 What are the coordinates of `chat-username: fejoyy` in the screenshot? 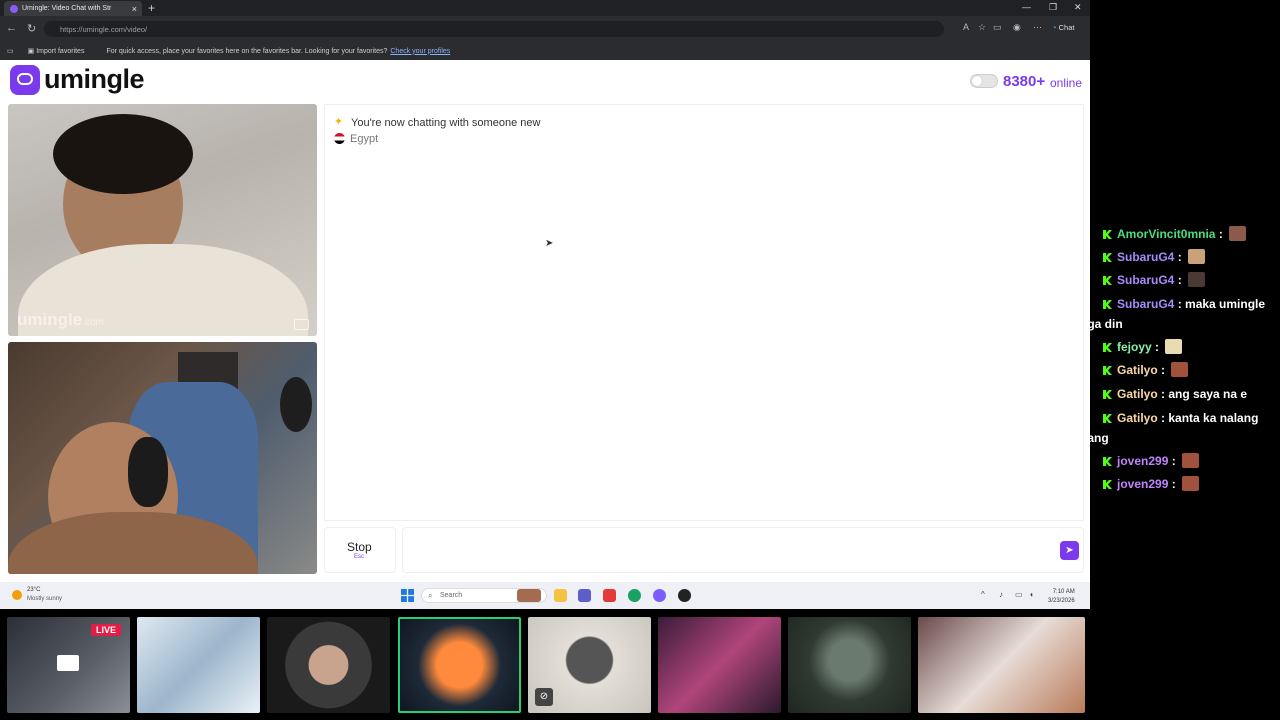 It's located at (1134, 347).